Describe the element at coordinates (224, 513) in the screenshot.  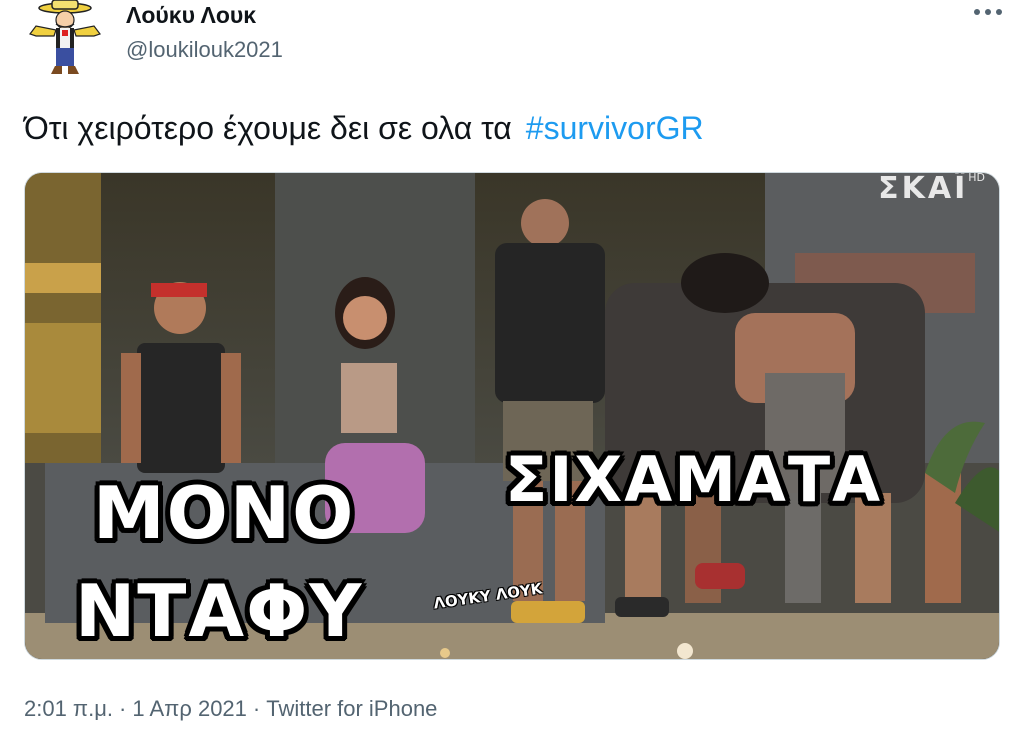
I see `meme-caption-left-line1: ΜΟΝΟ` at that location.